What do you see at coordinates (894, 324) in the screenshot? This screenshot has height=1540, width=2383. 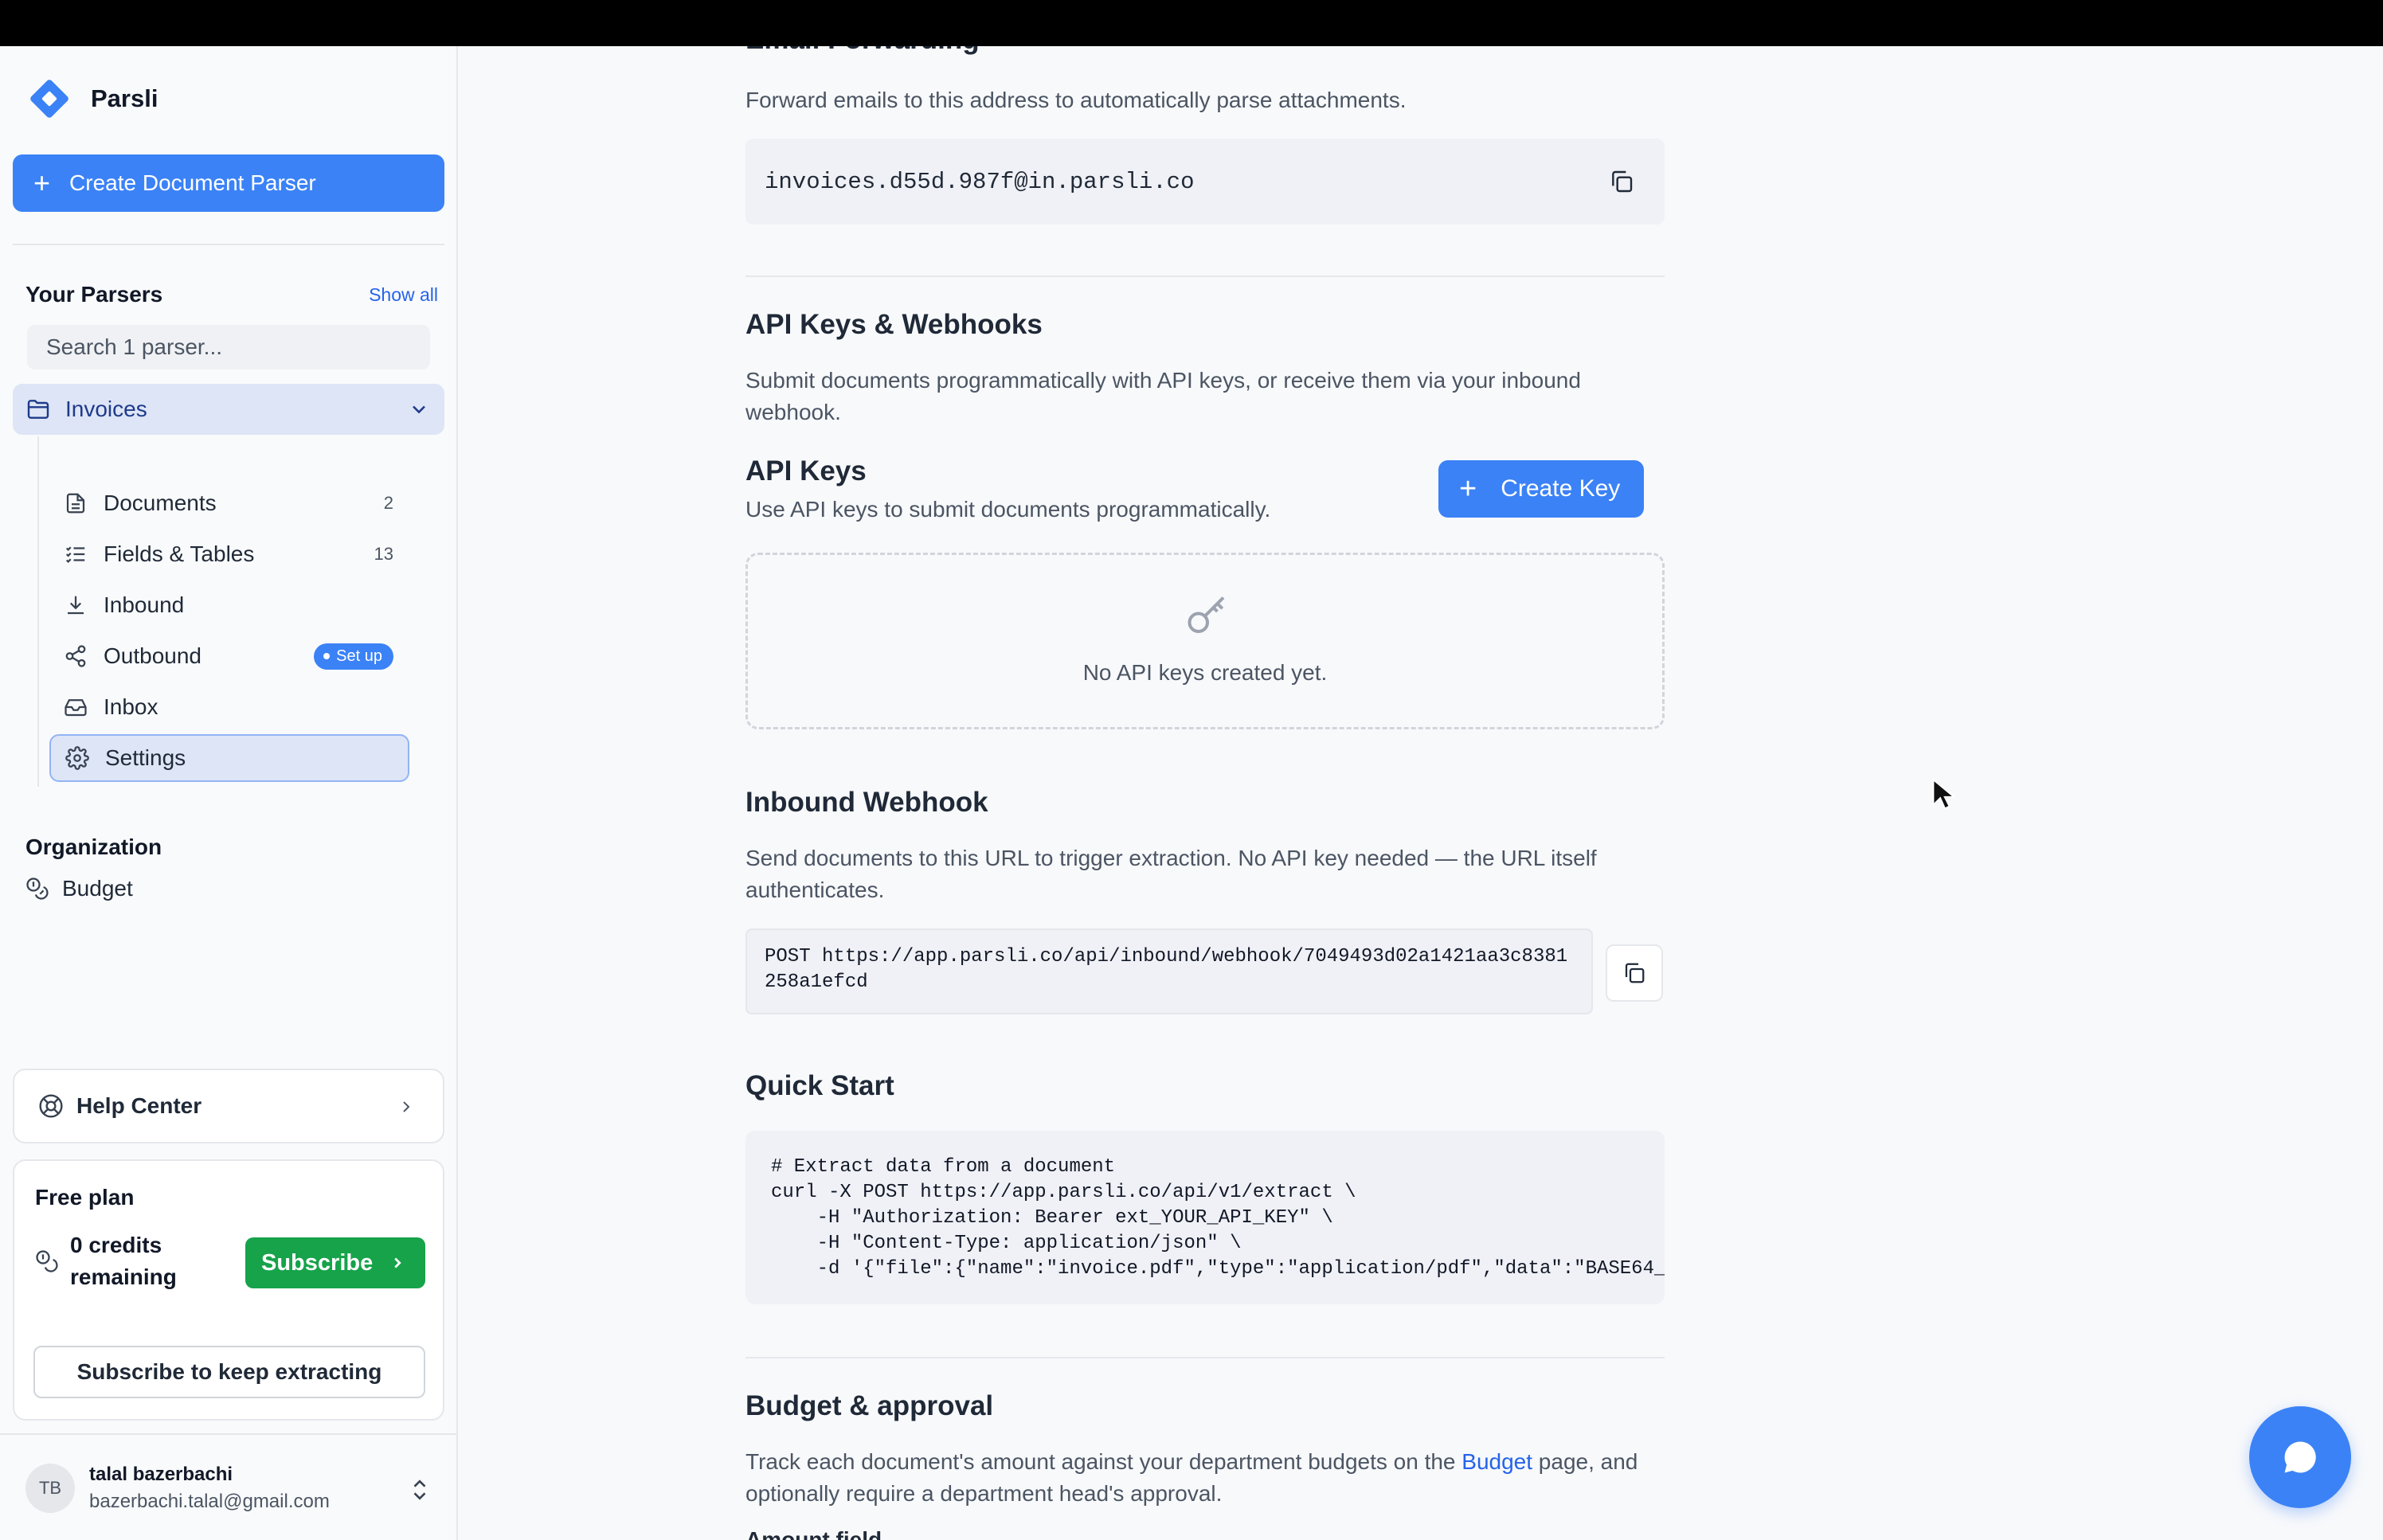 I see `api-keys-webhooks-title: API Keys & Webhooks` at bounding box center [894, 324].